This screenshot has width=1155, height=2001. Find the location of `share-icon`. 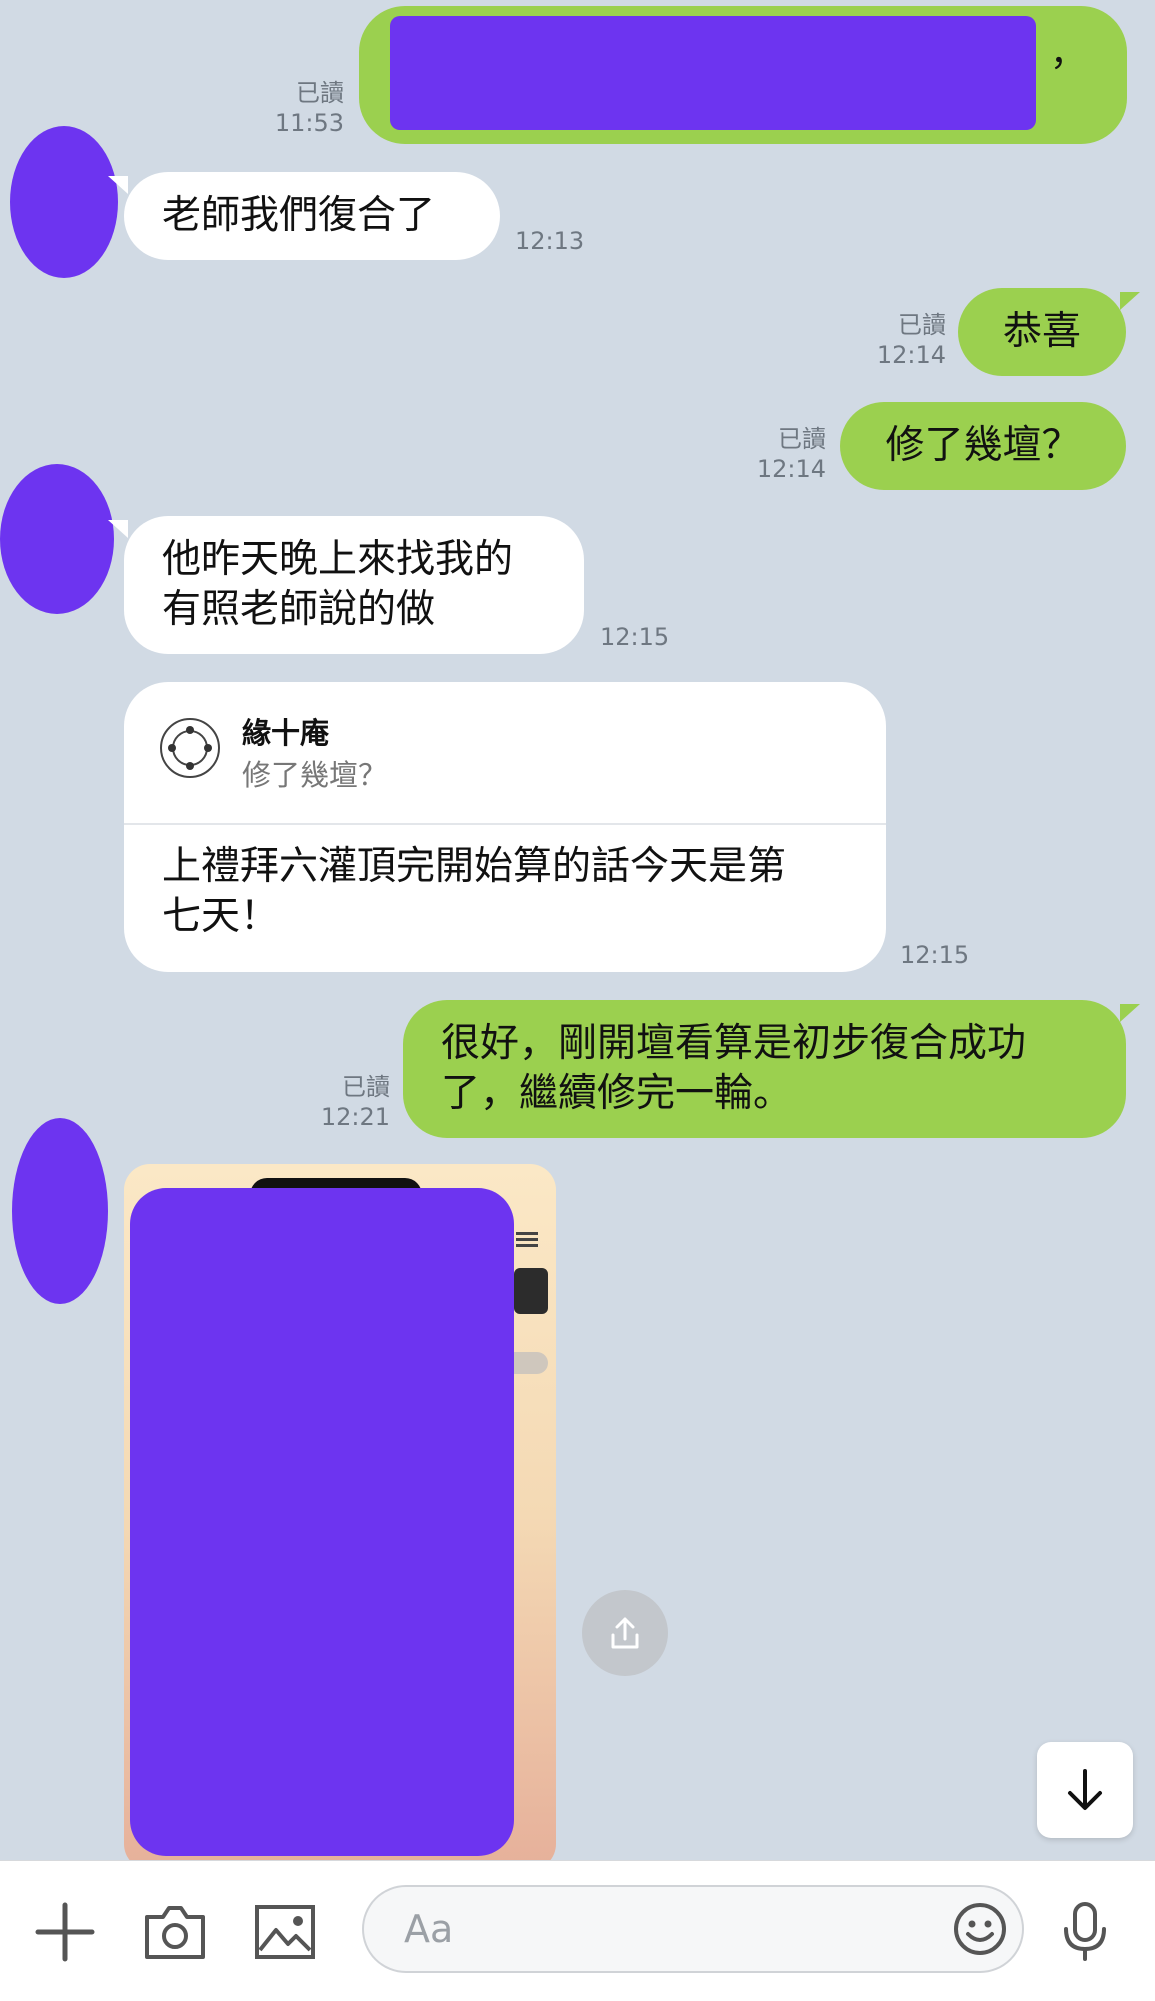

share-icon is located at coordinates (625, 1633).